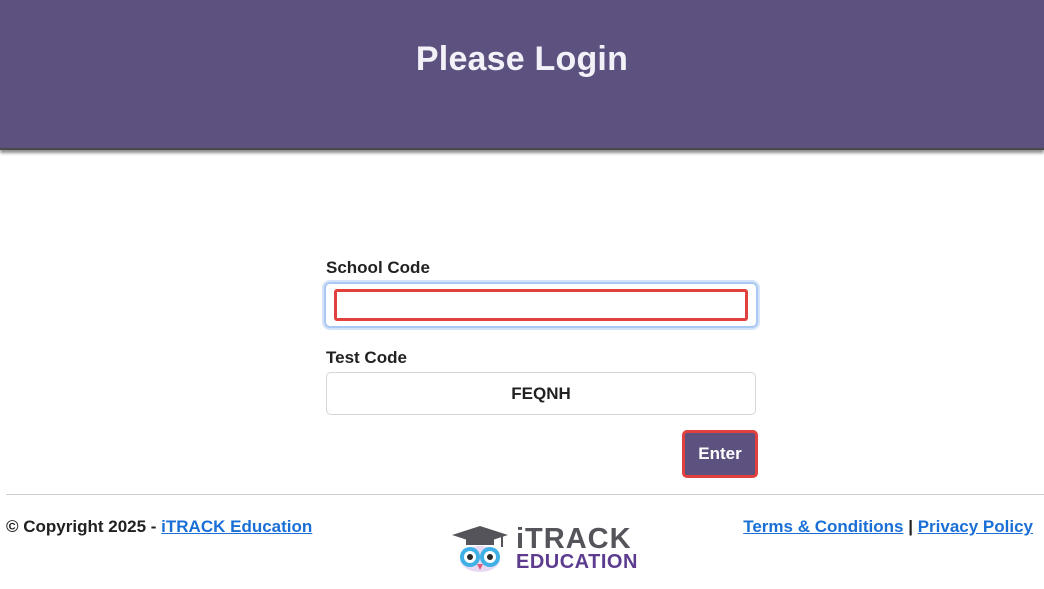 The height and width of the screenshot is (589, 1044). Describe the element at coordinates (480, 549) in the screenshot. I see `owl-graduate-icon` at that location.